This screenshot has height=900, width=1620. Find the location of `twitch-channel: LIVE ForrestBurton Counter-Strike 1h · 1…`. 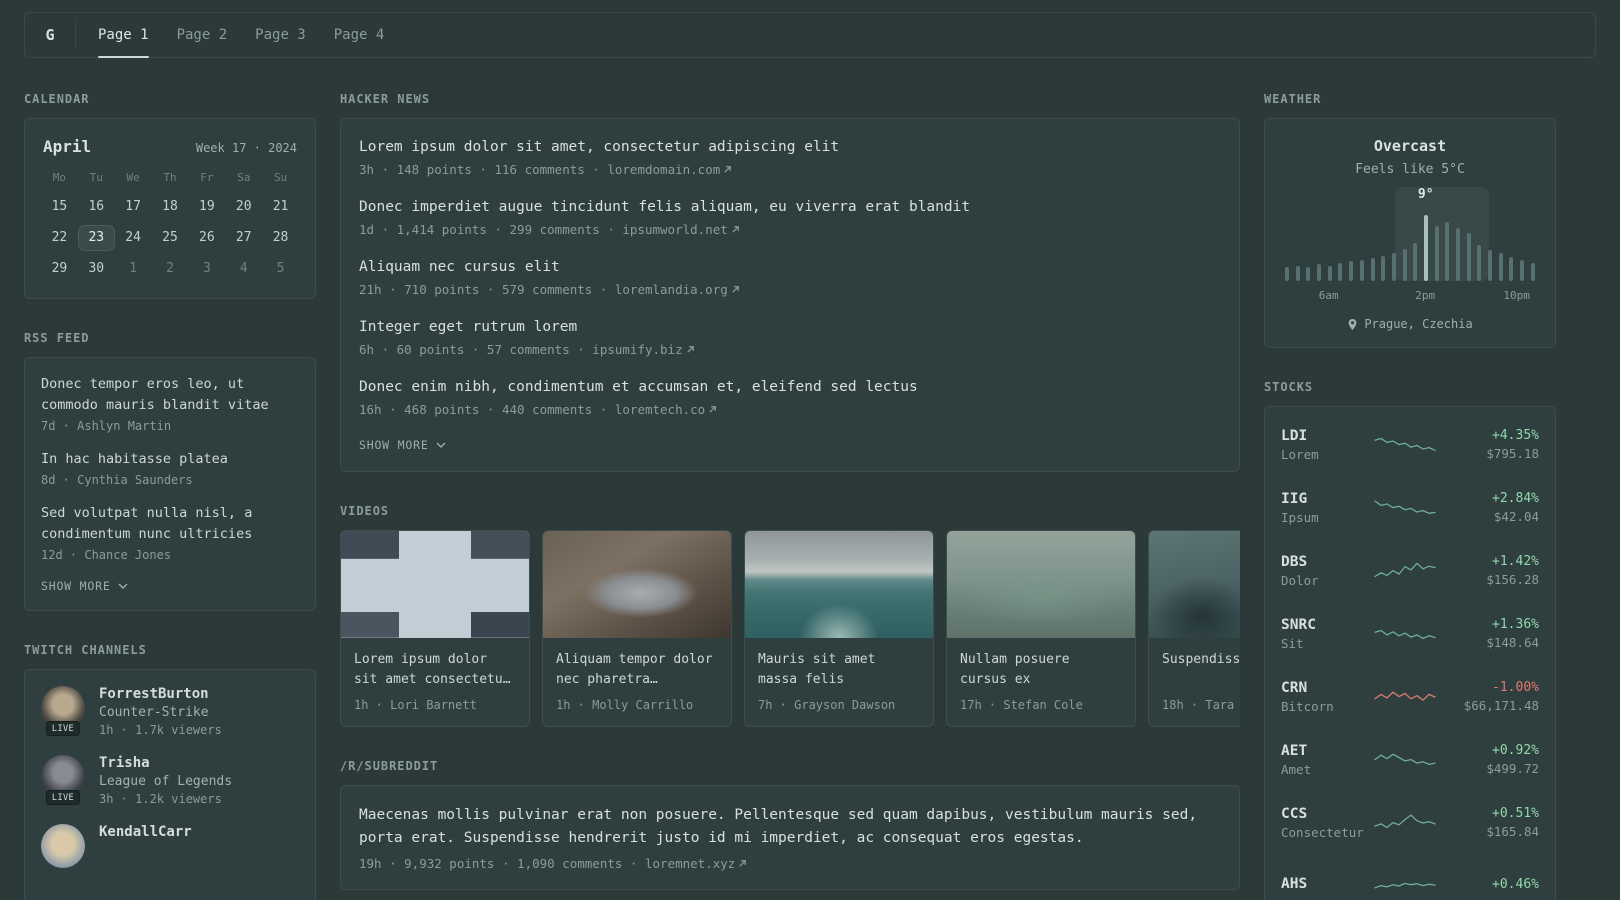

twitch-channel: LIVE ForrestBurton Counter-Strike 1h · 1… is located at coordinates (170, 711).